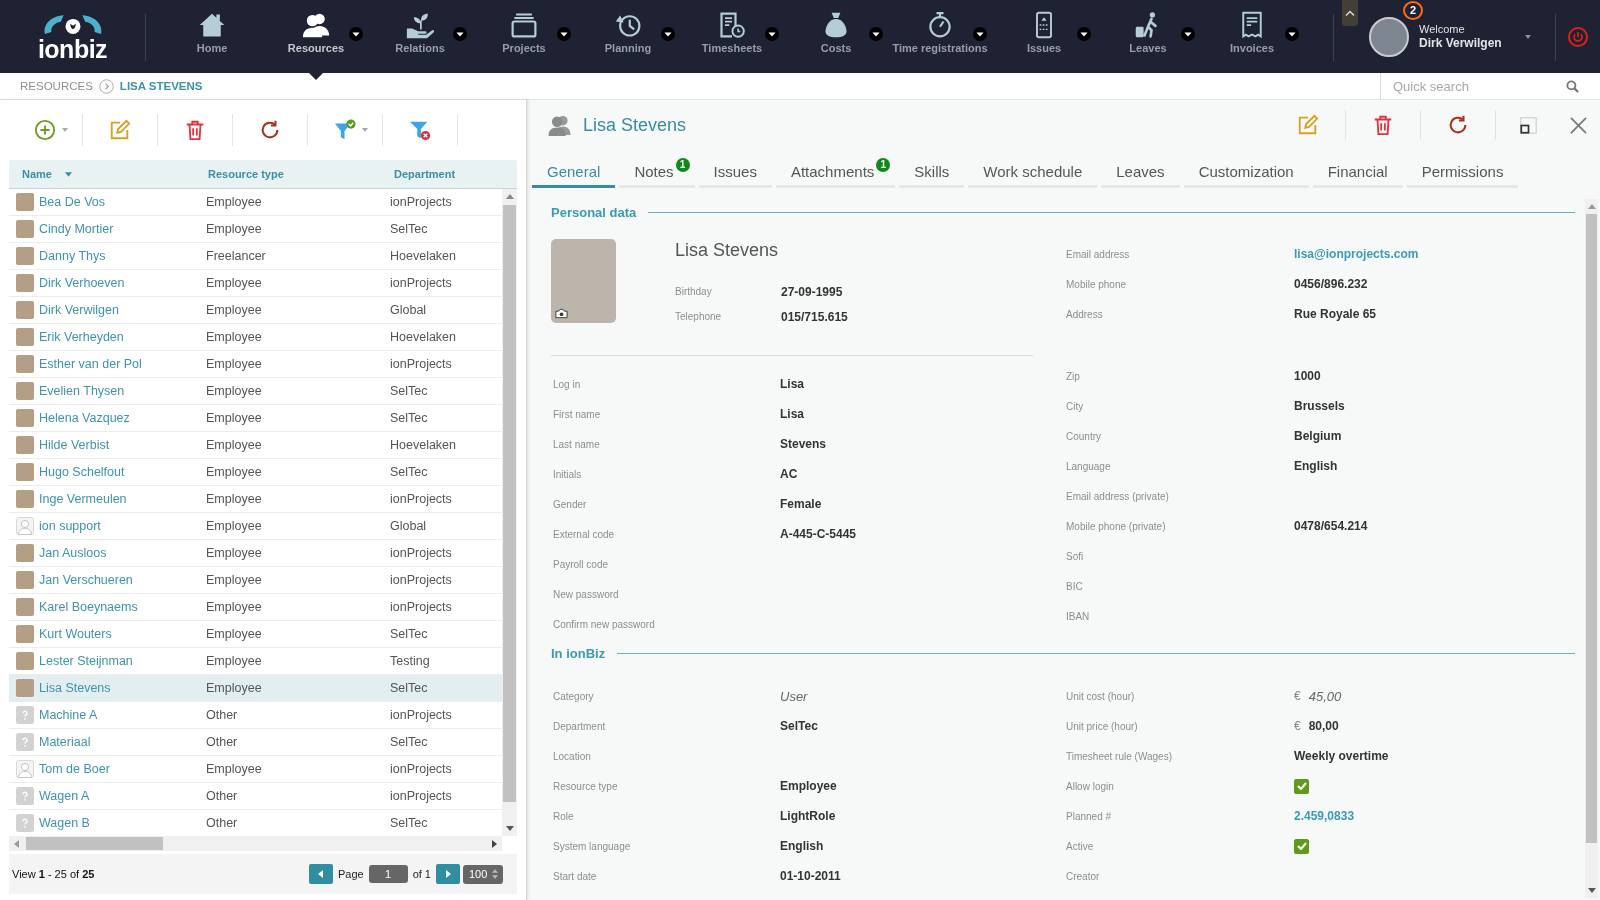  What do you see at coordinates (82, 472) in the screenshot?
I see `resource-name-link: Hugo Schelfout` at bounding box center [82, 472].